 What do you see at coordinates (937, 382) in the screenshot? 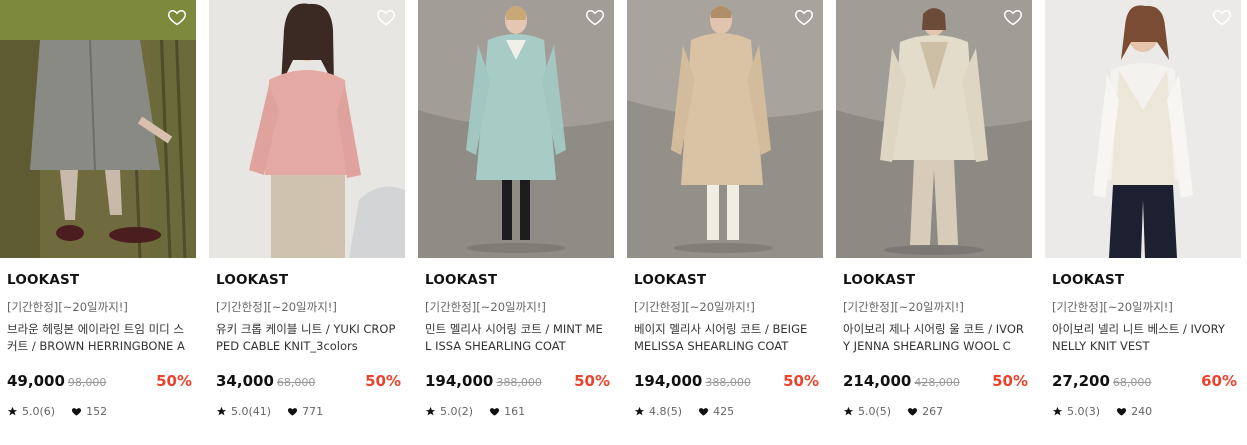
I see `original-price: 428,000` at bounding box center [937, 382].